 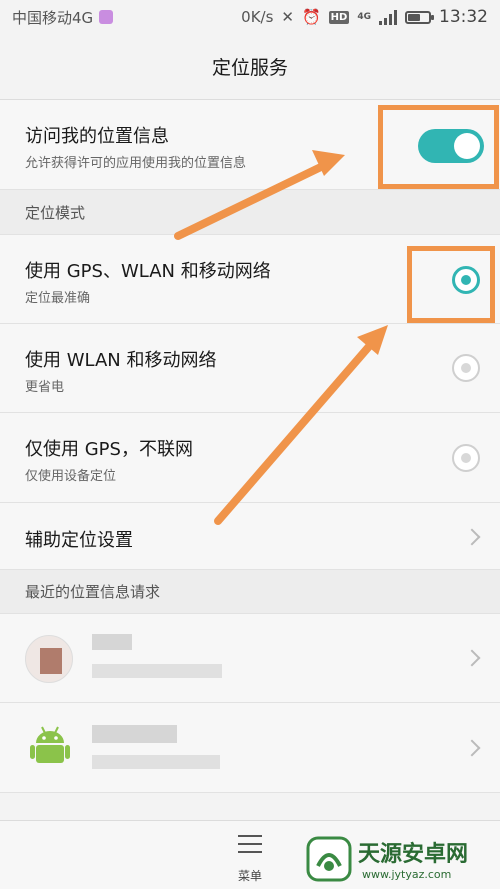 What do you see at coordinates (388, 17) in the screenshot?
I see `signal-icon` at bounding box center [388, 17].